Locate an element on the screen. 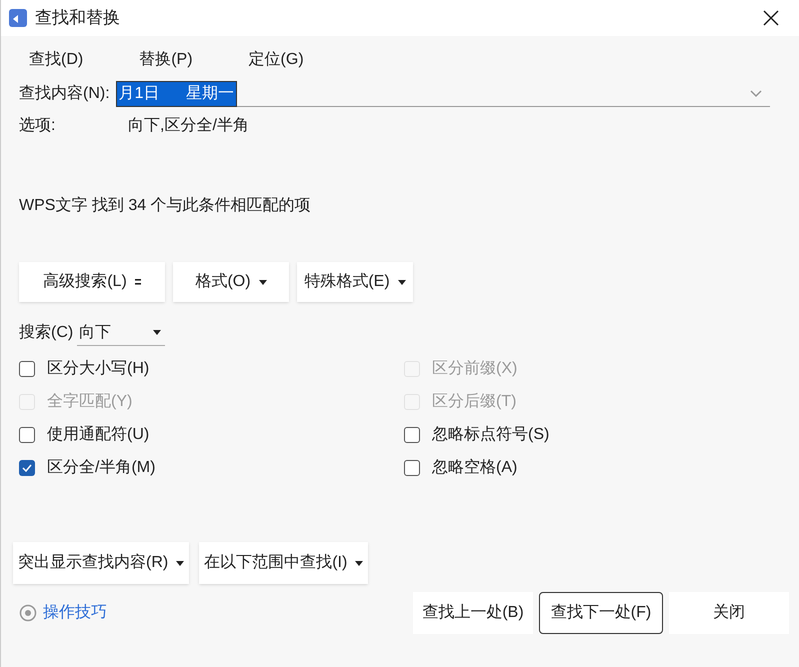 The image size is (799, 667). checkbox-label: 区分前缀(X) is located at coordinates (475, 368).